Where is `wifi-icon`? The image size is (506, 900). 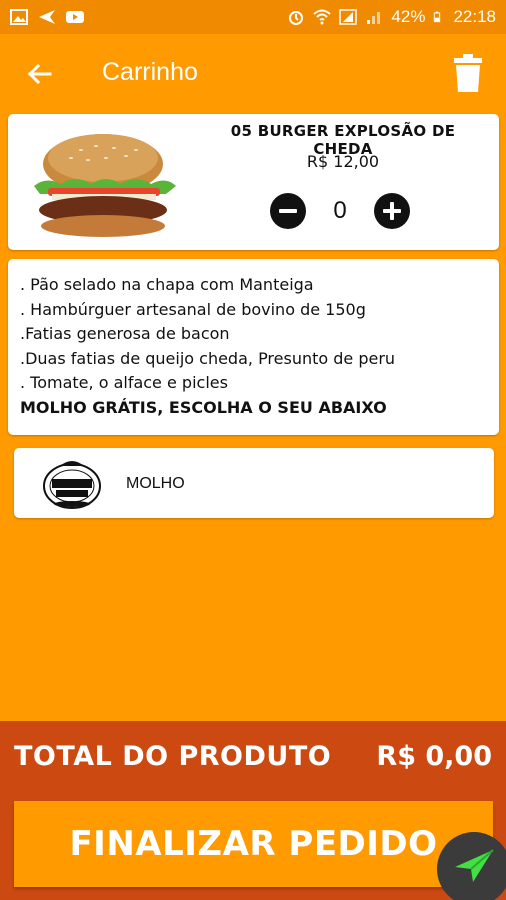 wifi-icon is located at coordinates (322, 17).